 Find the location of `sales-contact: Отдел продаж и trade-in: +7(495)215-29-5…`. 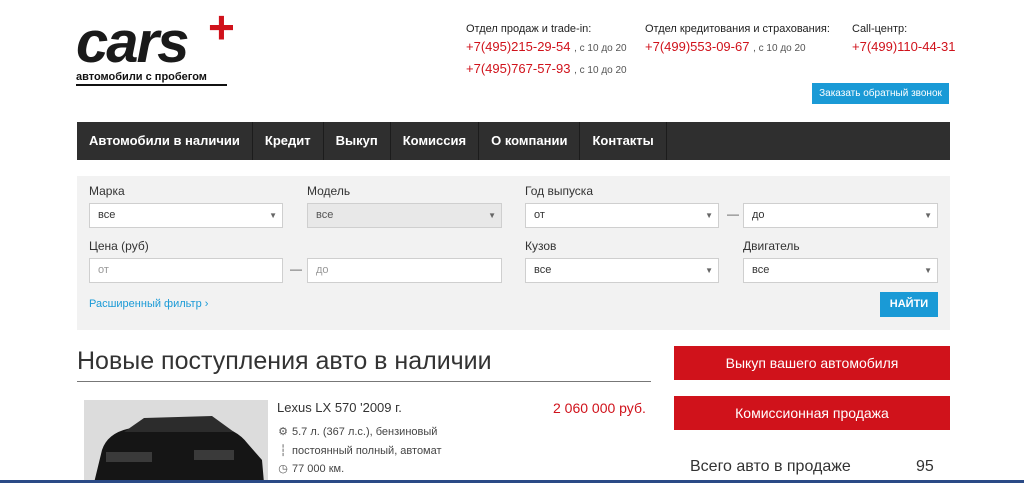

sales-contact: Отдел продаж и trade-in: +7(495)215-29-5… is located at coordinates (546, 51).